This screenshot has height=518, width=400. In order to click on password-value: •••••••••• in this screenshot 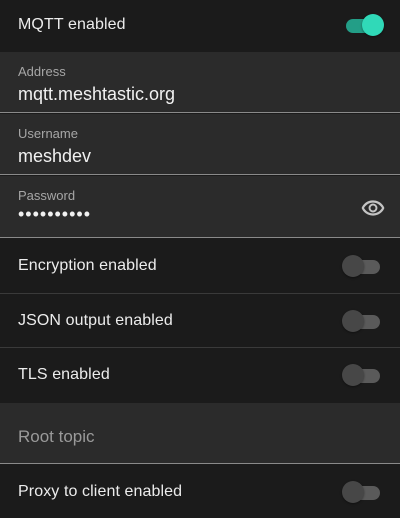, I will do `click(54, 214)`.